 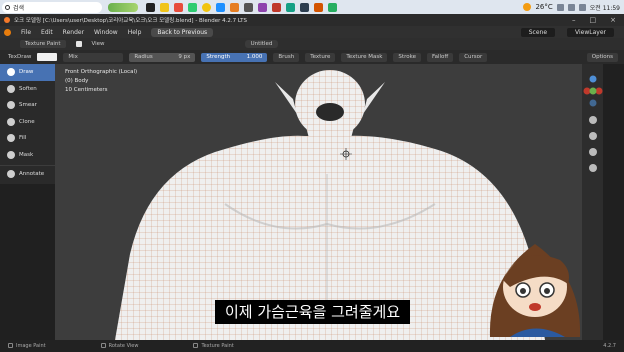 I want to click on camera-icon, so click(x=592, y=152).